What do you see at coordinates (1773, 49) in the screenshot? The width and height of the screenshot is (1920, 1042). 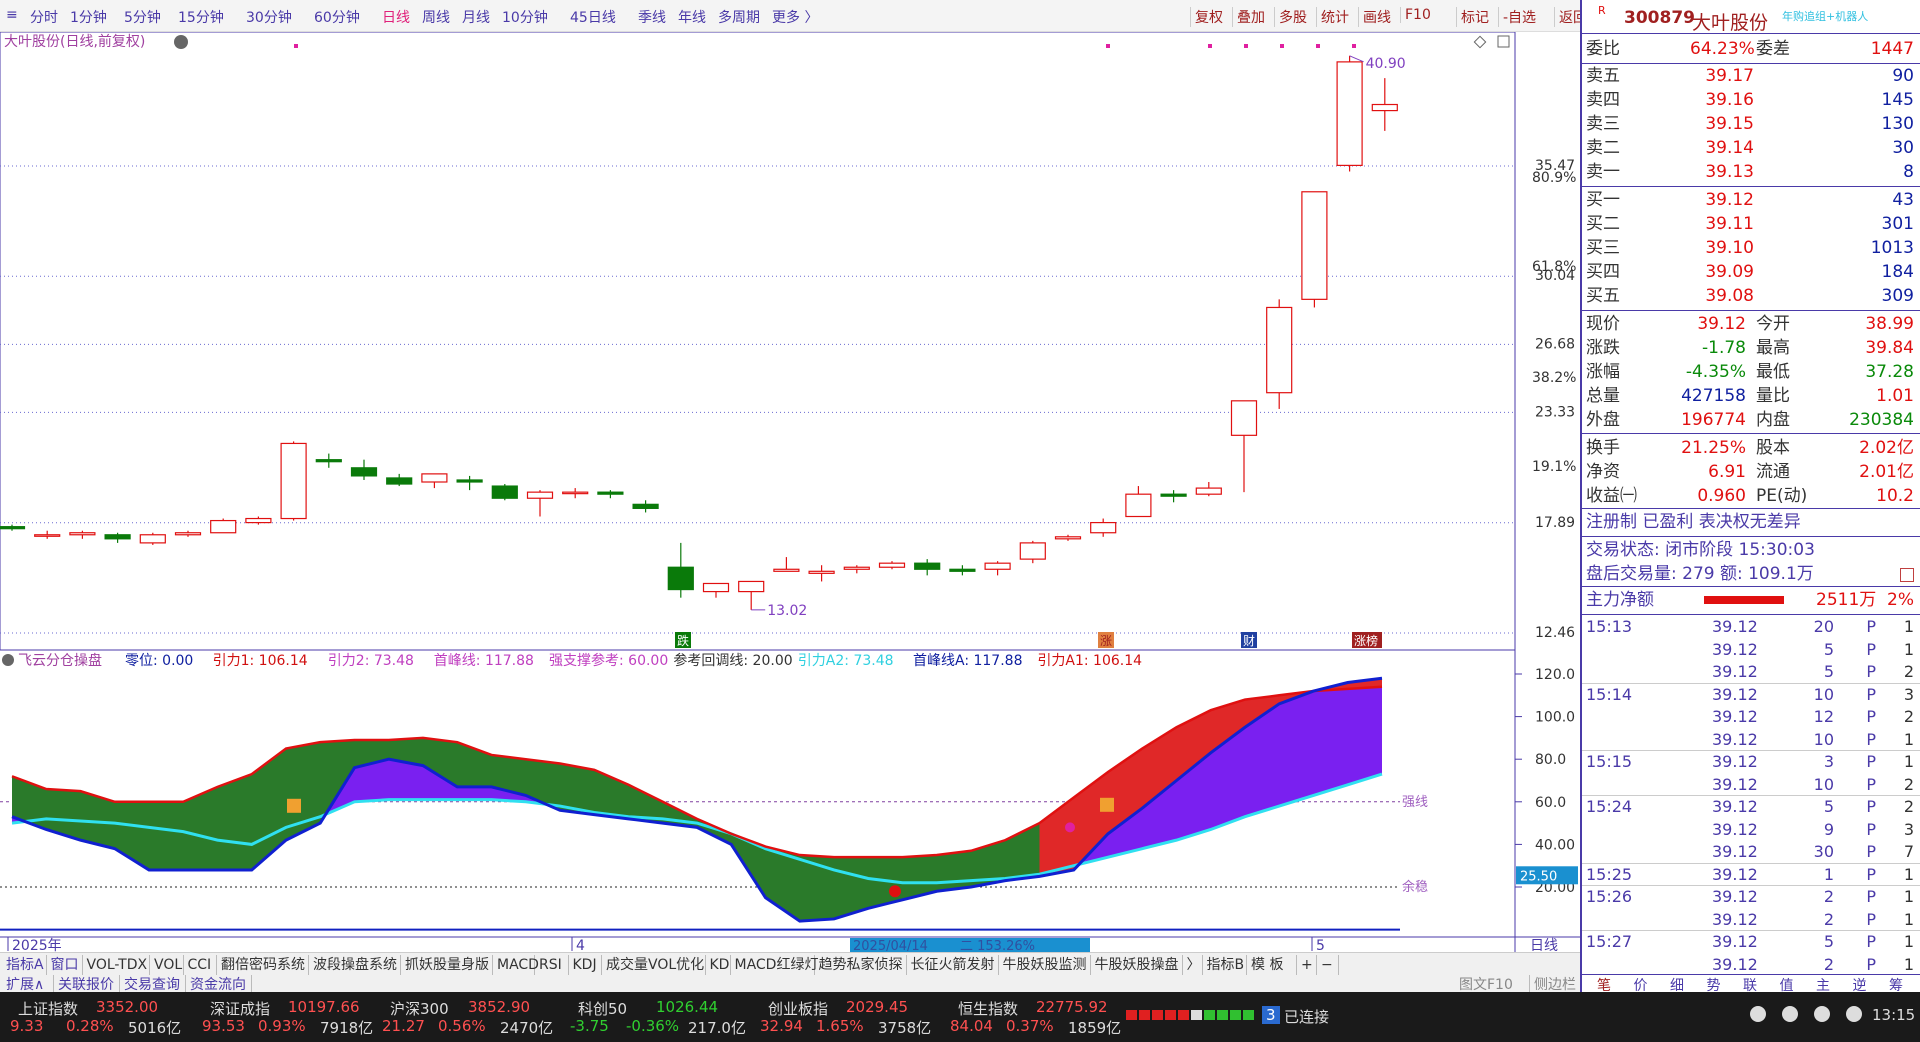 I see `weicha-label: 委差` at bounding box center [1773, 49].